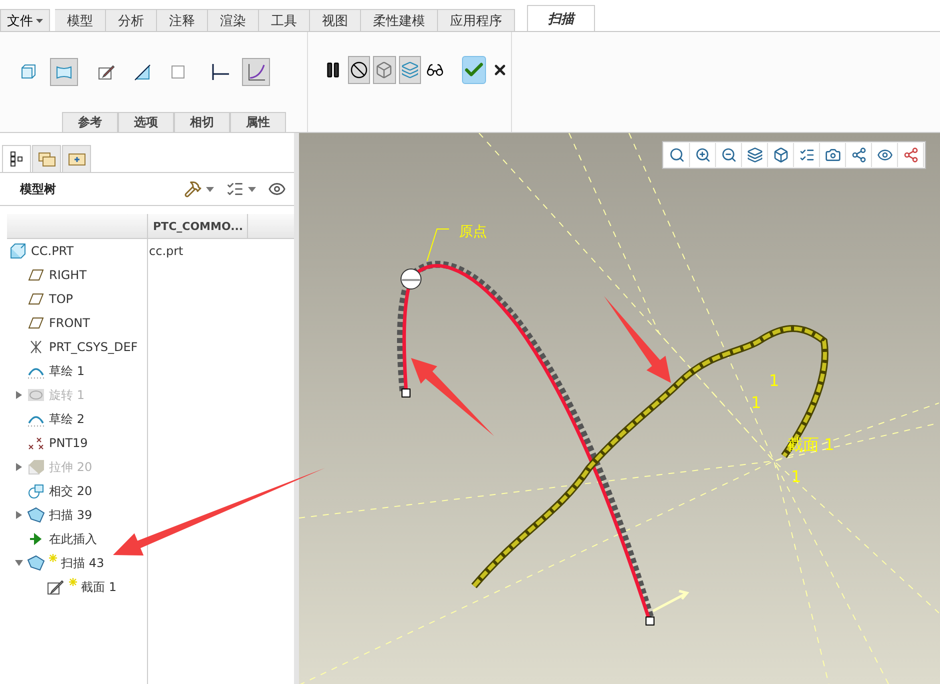  Describe the element at coordinates (38, 189) in the screenshot. I see `panel-title: 模型树` at that location.